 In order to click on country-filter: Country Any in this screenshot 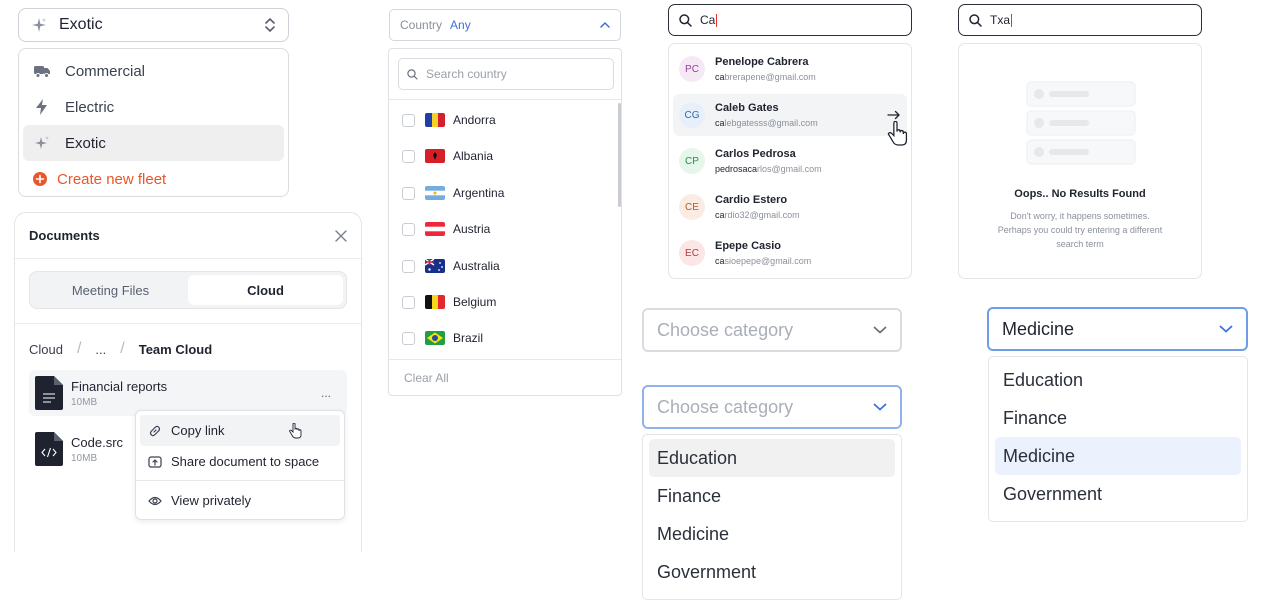, I will do `click(505, 25)`.